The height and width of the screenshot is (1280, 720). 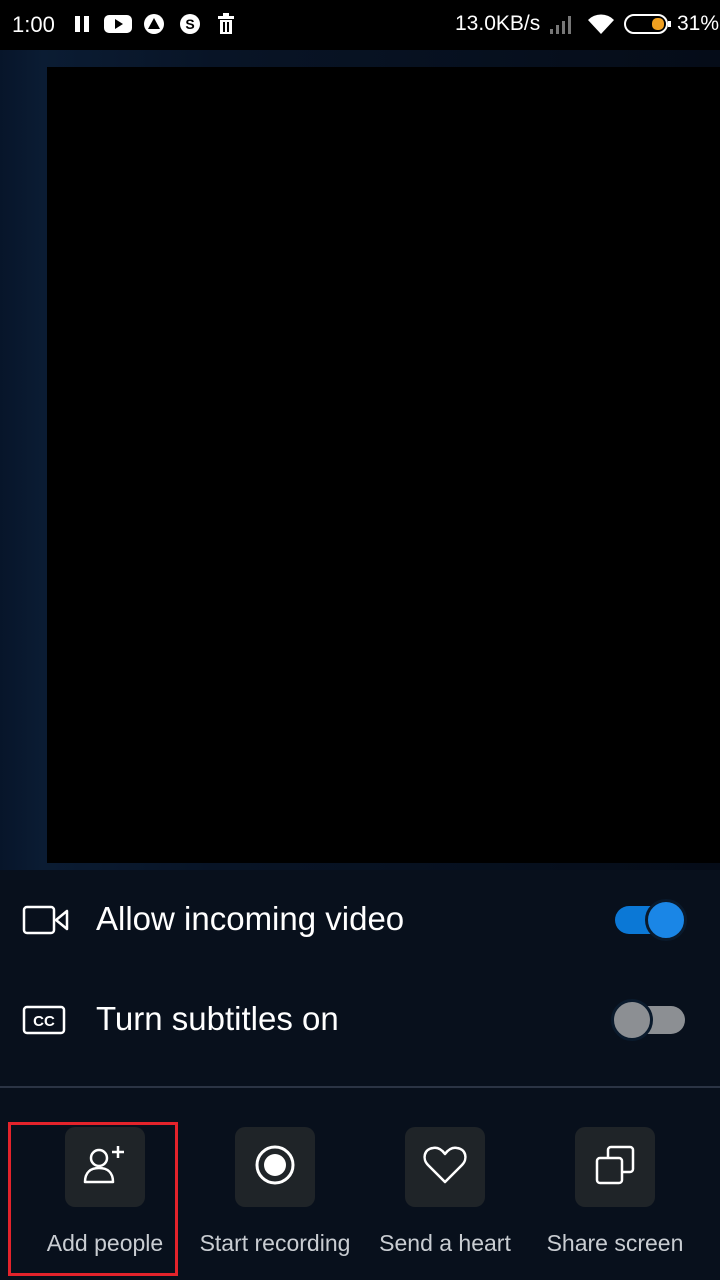 What do you see at coordinates (360, 1020) in the screenshot?
I see `option-turn-subtitles-on: CC Turn subtitles on` at bounding box center [360, 1020].